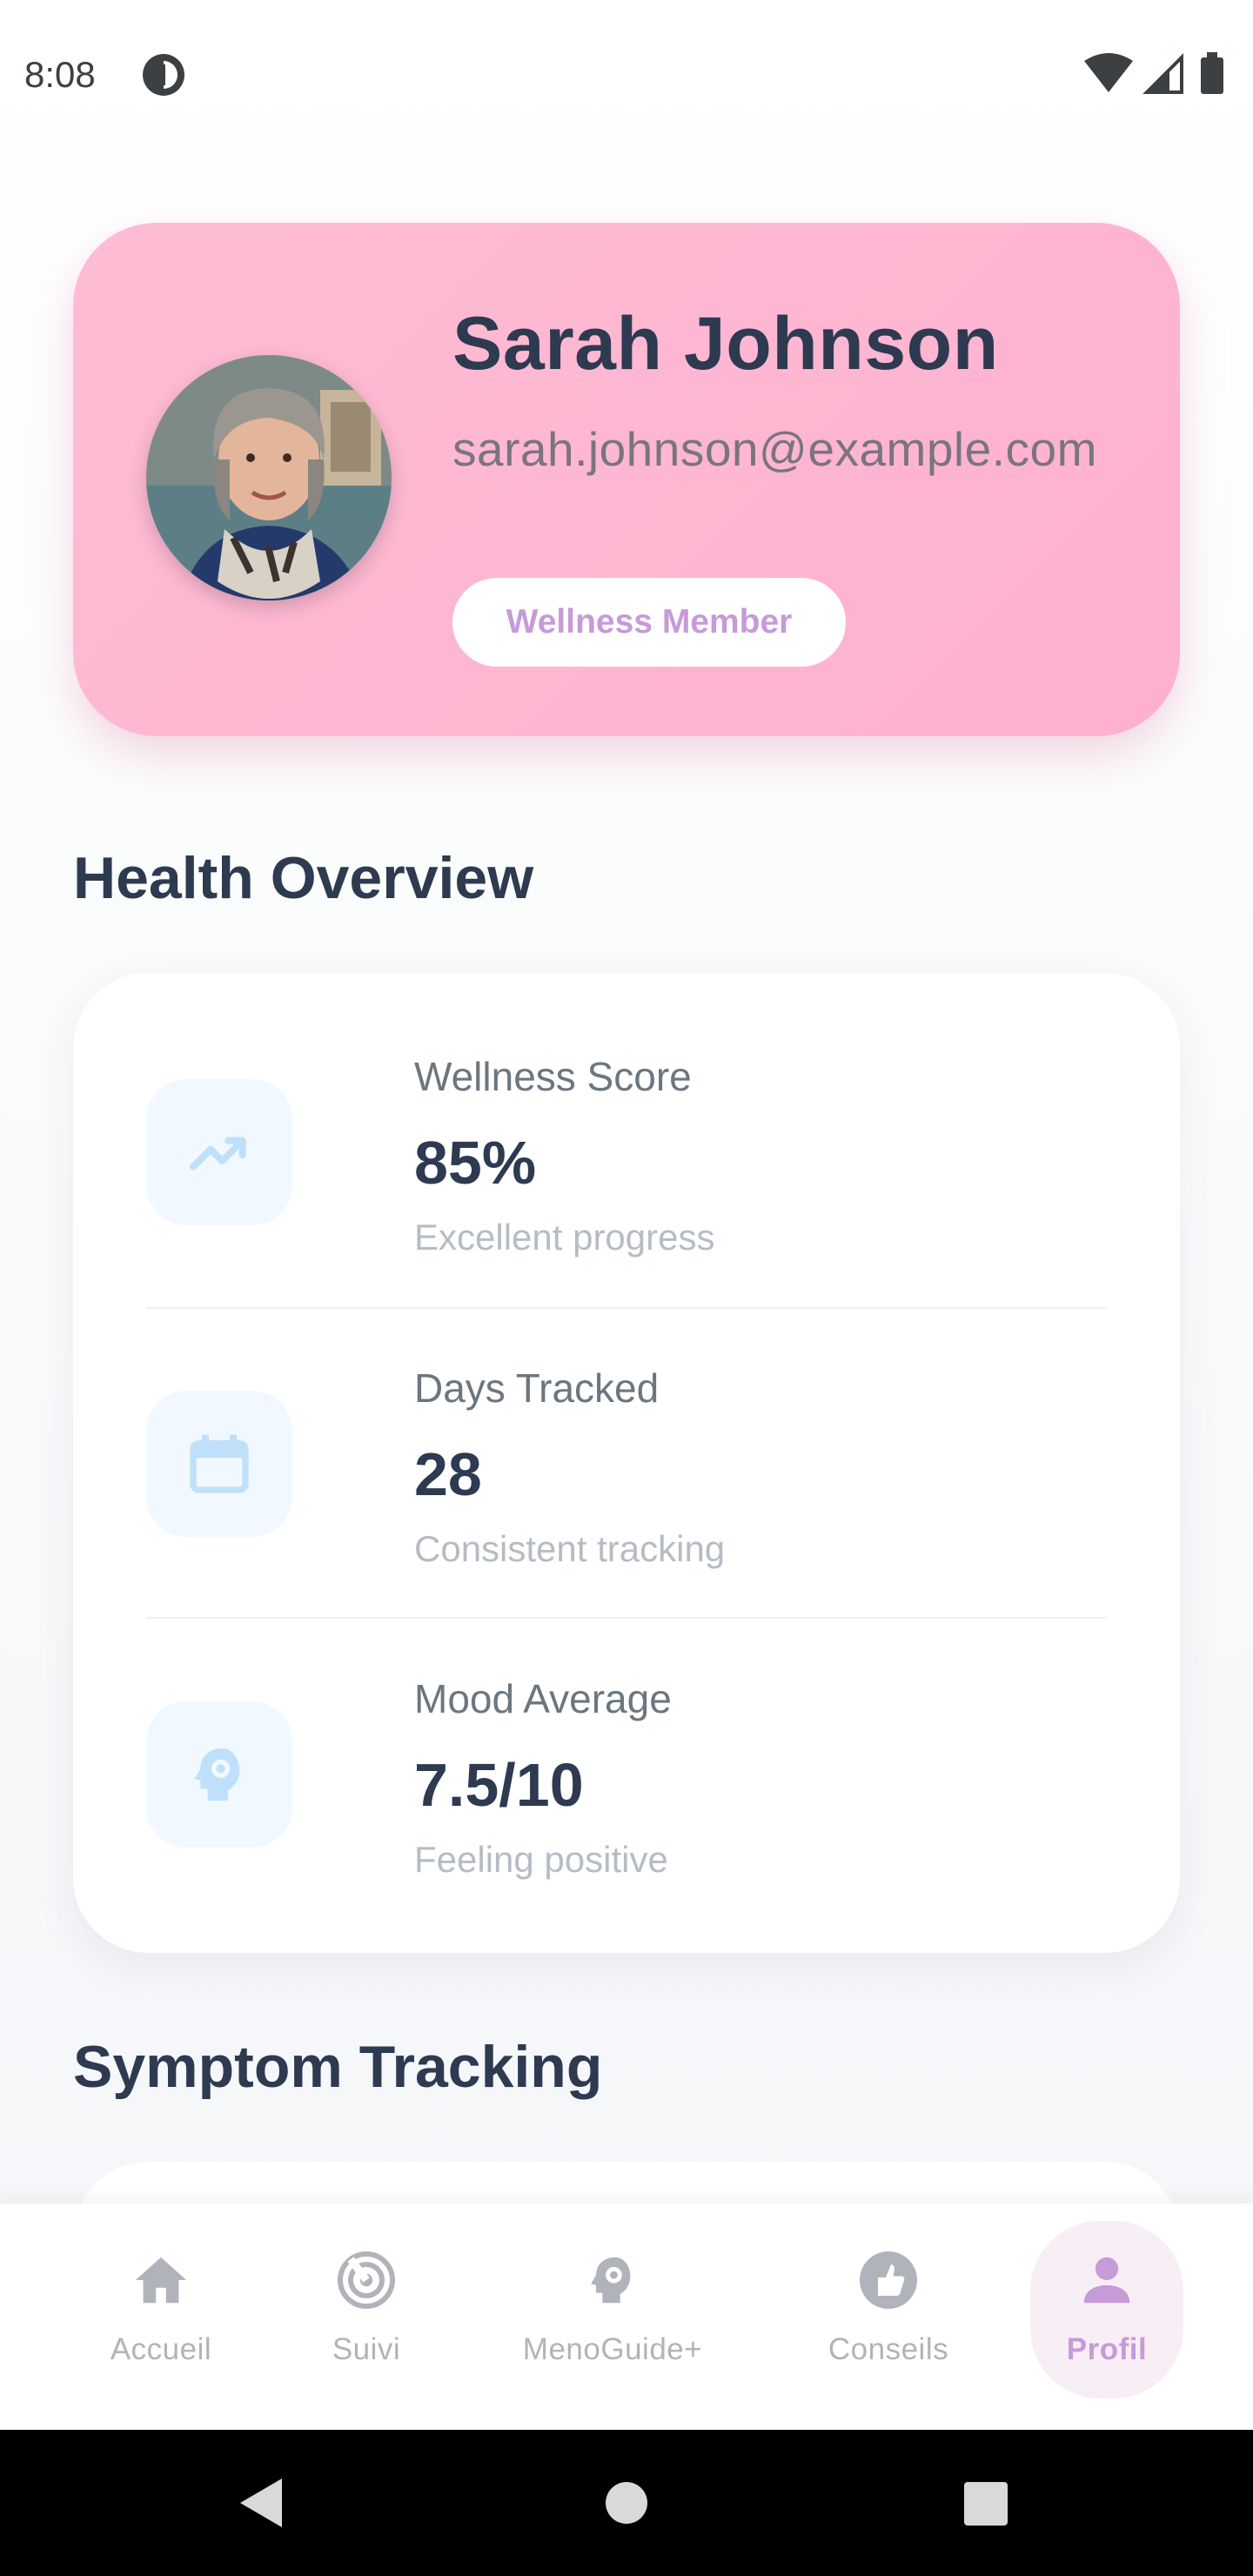 The height and width of the screenshot is (2576, 1253). What do you see at coordinates (986, 2504) in the screenshot?
I see `recents-icon` at bounding box center [986, 2504].